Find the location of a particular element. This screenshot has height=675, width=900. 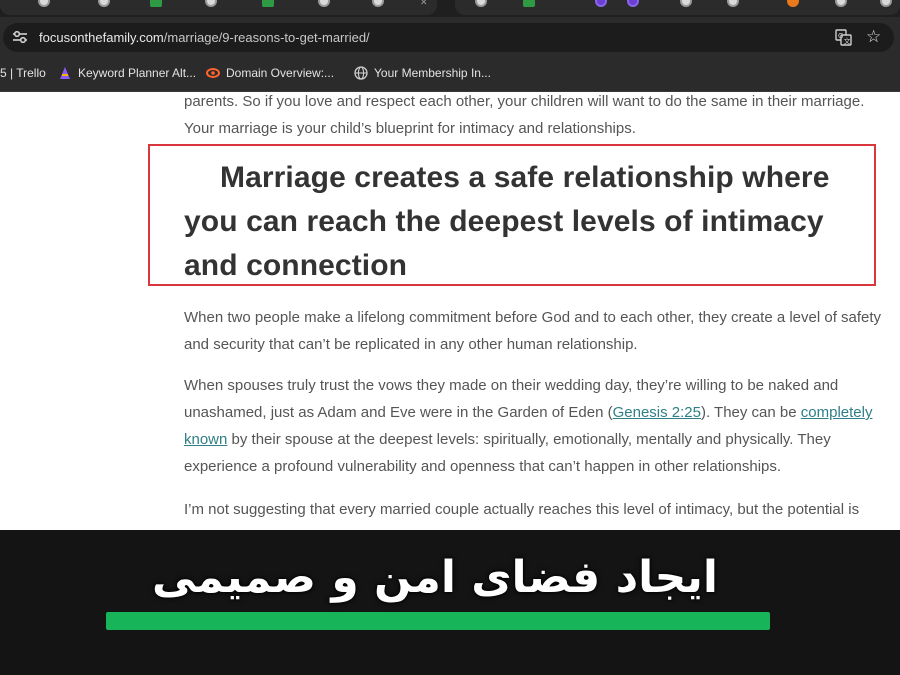

bookmark-label: 5 | Trello is located at coordinates (23, 73).